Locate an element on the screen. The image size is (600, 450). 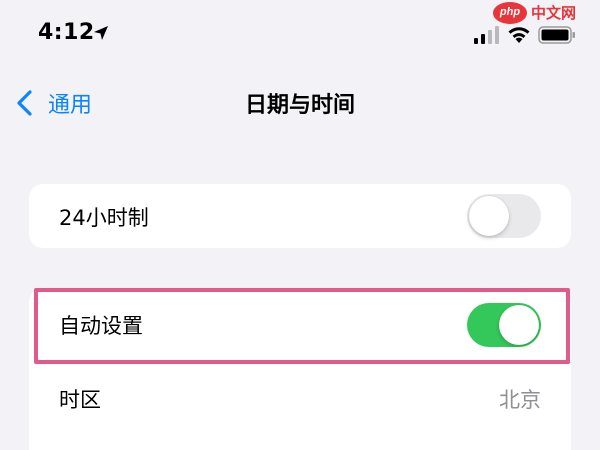
navigation-bar: 通用 日期与时间 is located at coordinates (300, 102).